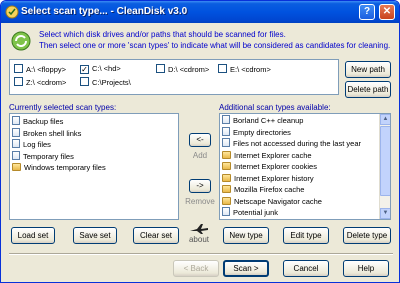 This screenshot has width=400, height=283. I want to click on available-list-scrollbar: ▲ ▼, so click(384, 166).